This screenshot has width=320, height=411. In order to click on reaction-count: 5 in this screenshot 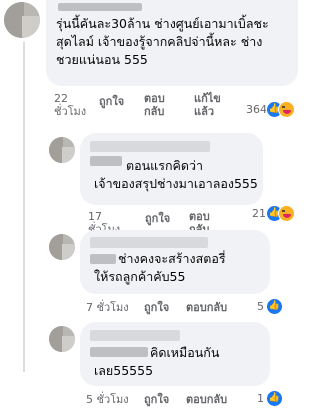, I will do `click(260, 306)`.